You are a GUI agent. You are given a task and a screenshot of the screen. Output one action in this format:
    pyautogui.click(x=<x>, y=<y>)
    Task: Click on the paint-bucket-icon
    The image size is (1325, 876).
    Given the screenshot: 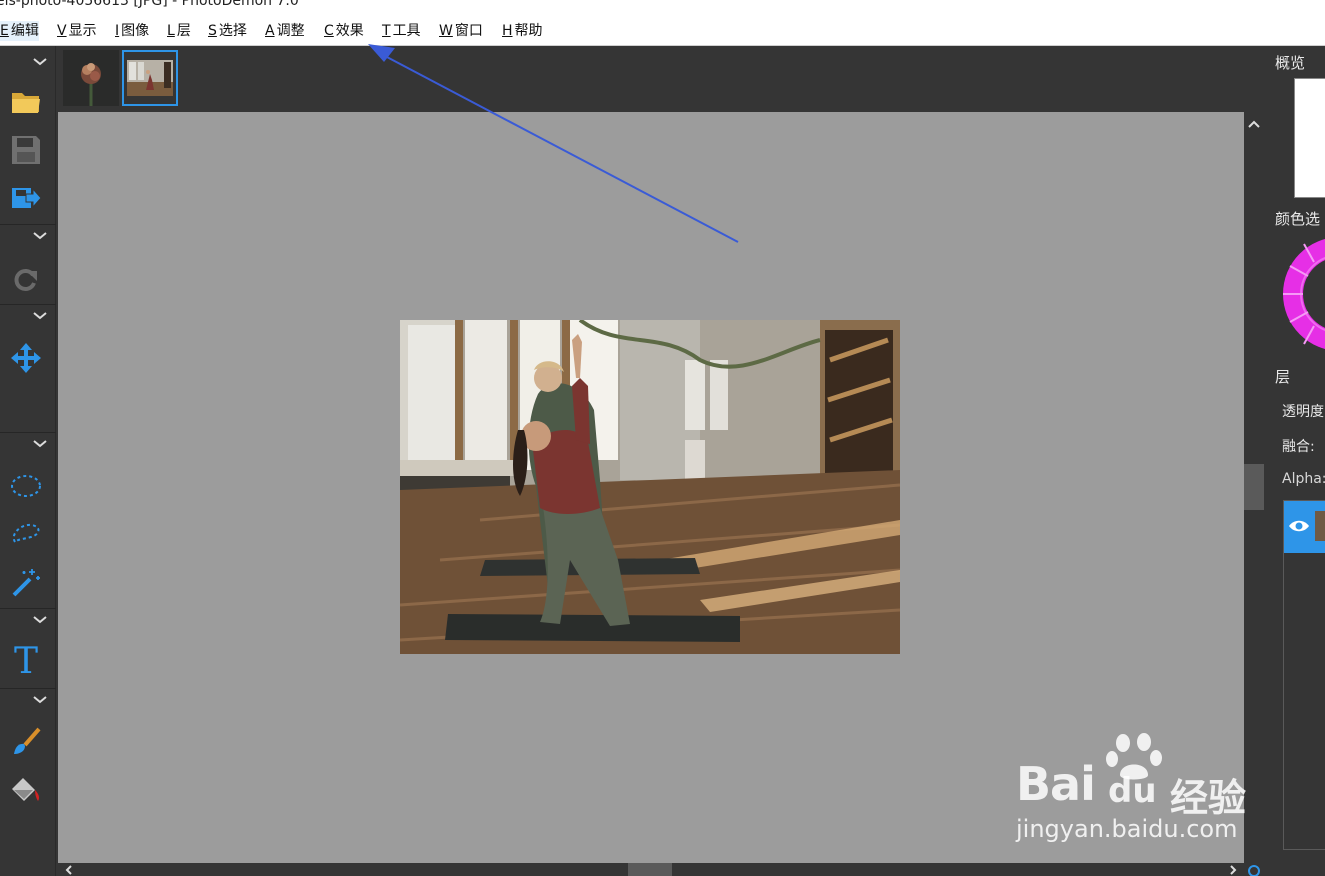 What is the action you would take?
    pyautogui.click(x=26, y=790)
    